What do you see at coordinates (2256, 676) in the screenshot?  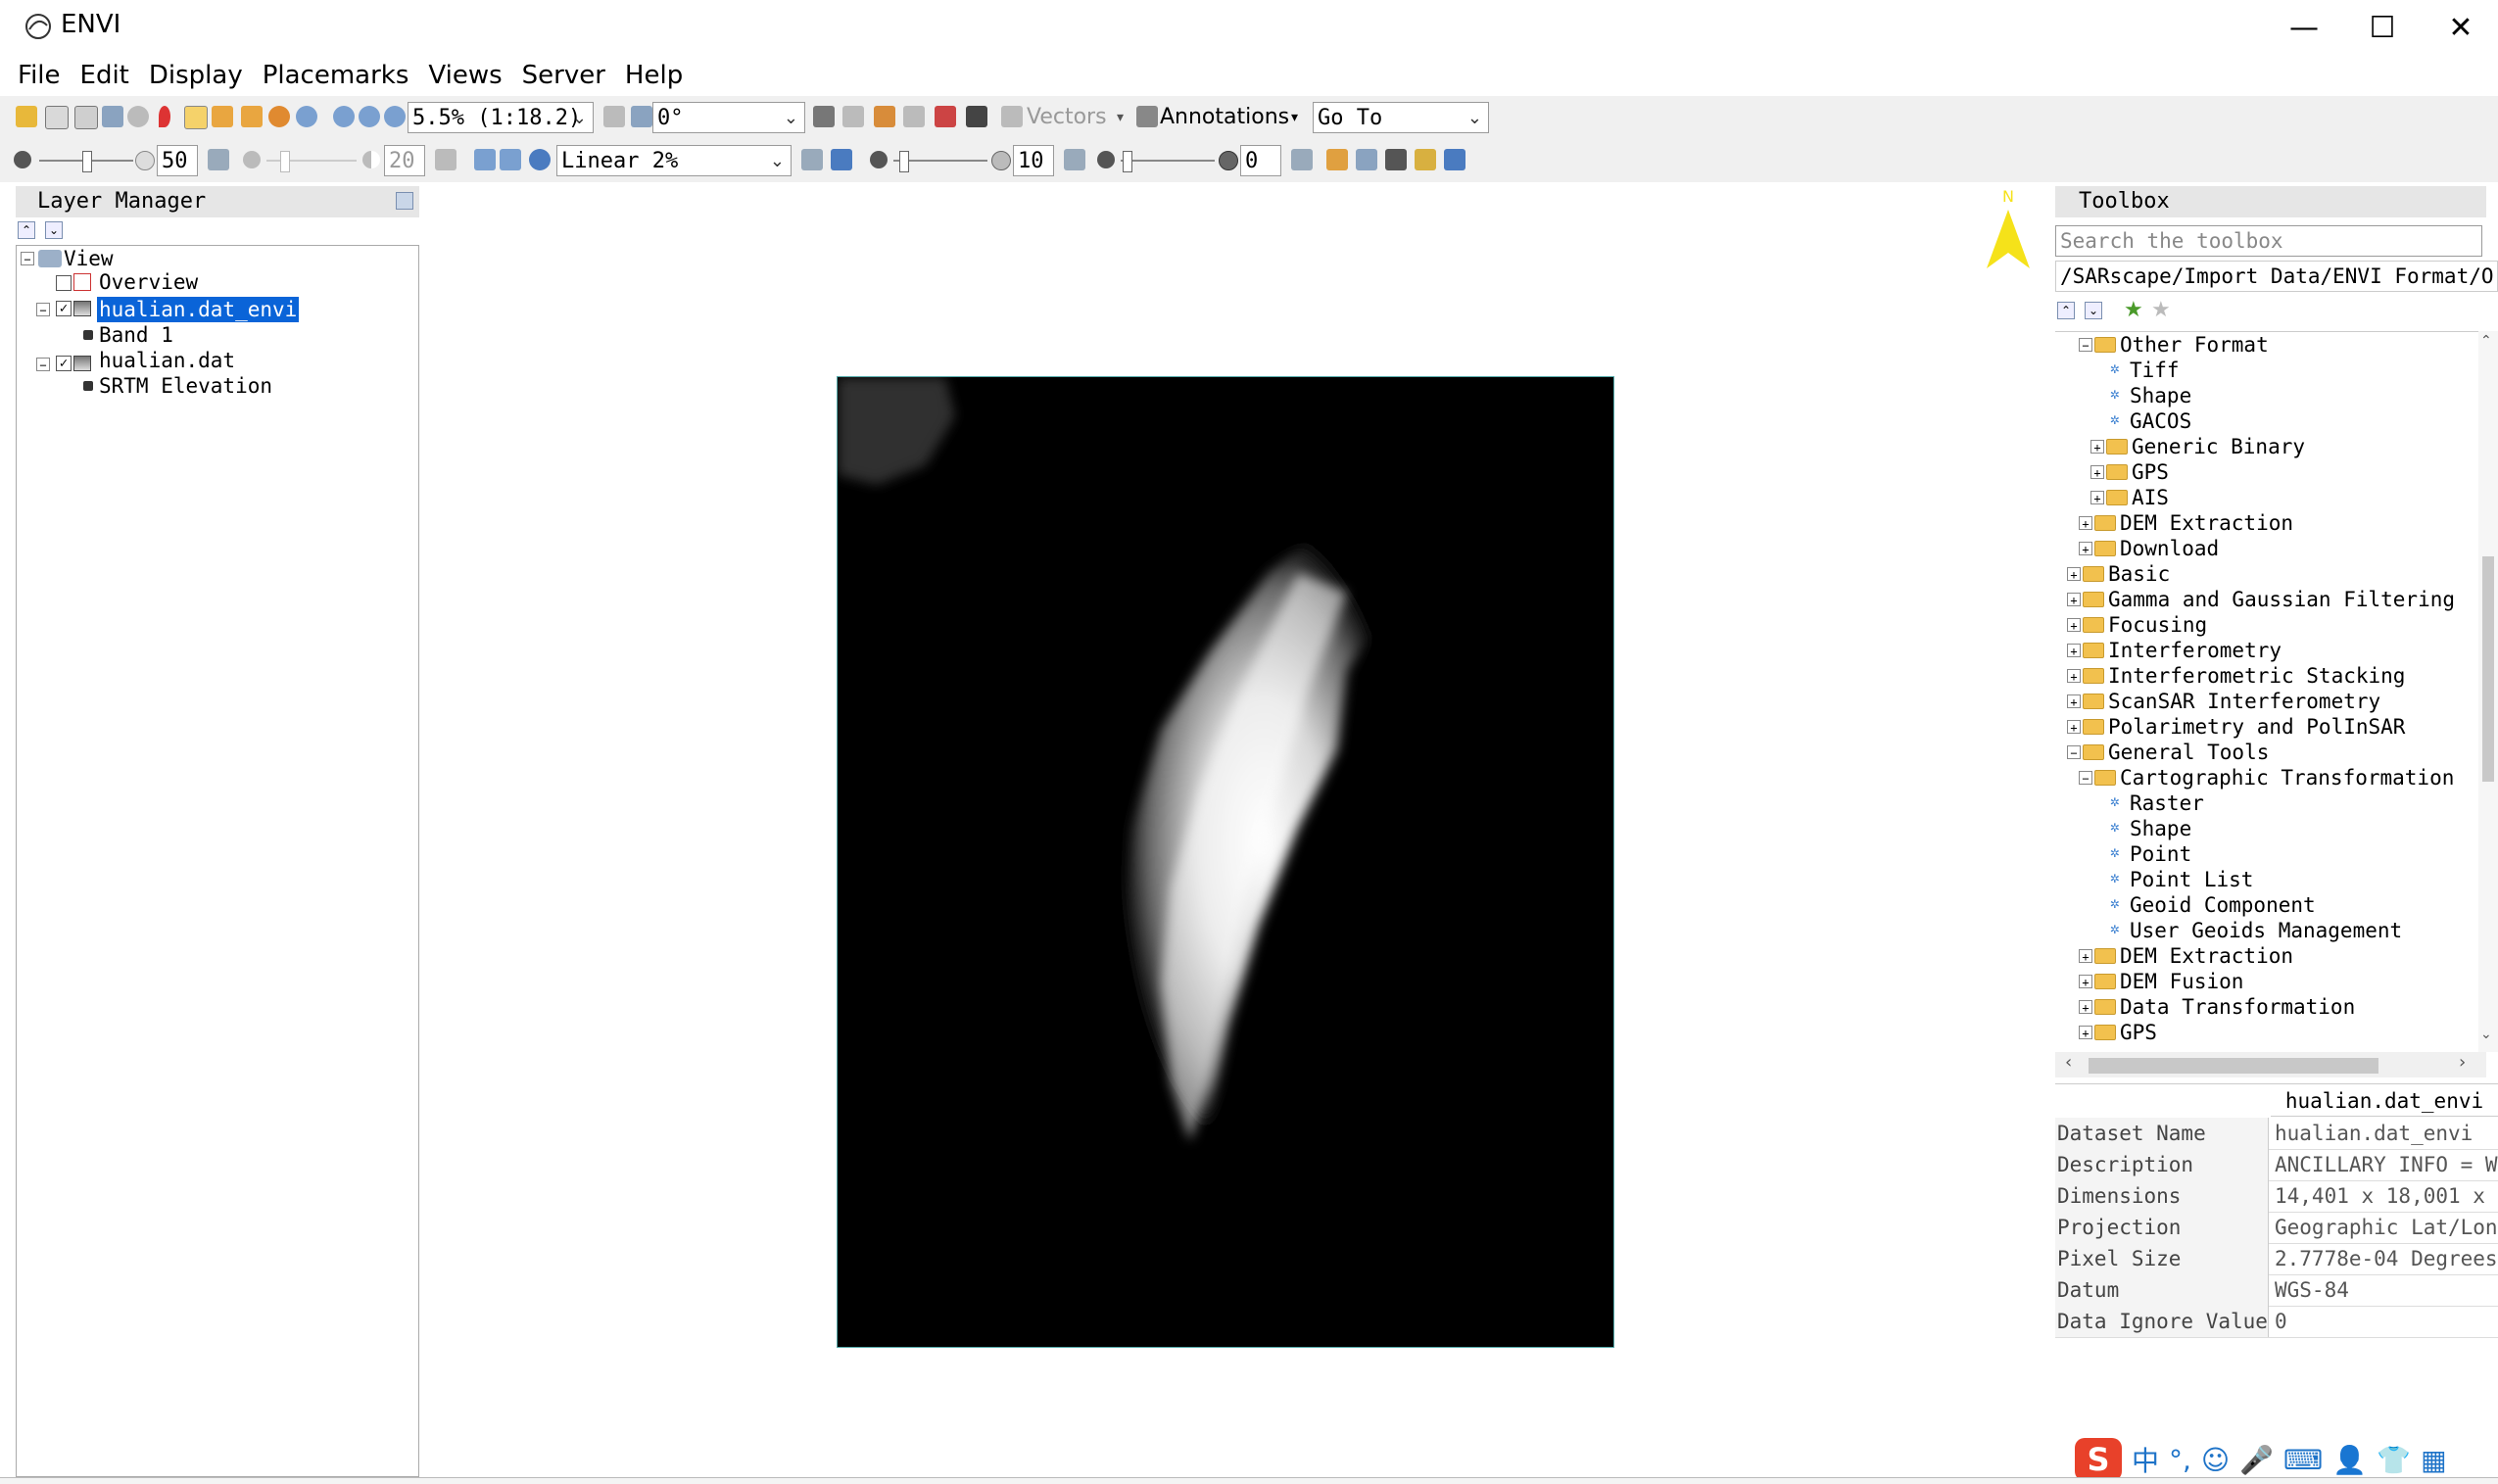 I see `toolbox-item: Interferometric Stacking` at bounding box center [2256, 676].